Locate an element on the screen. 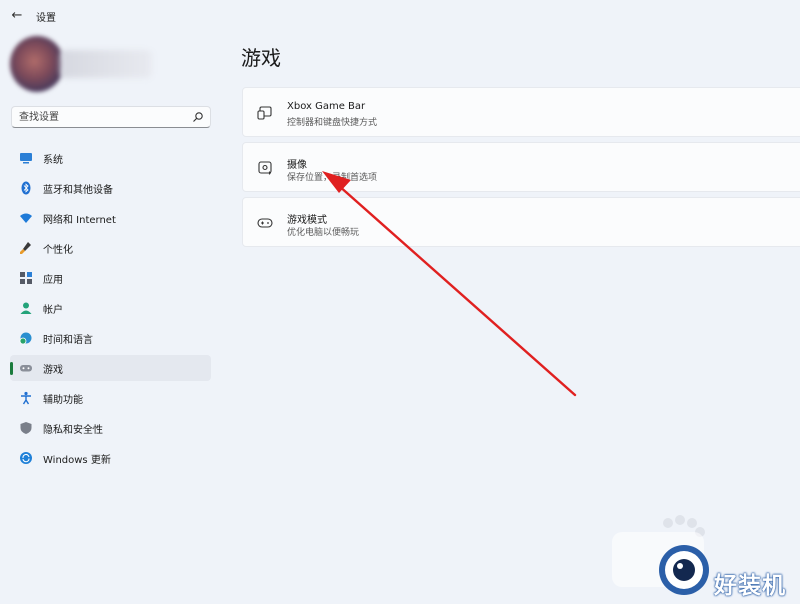 Image resolution: width=800 pixels, height=604 pixels. sidebar-item-label: 应用 is located at coordinates (53, 280).